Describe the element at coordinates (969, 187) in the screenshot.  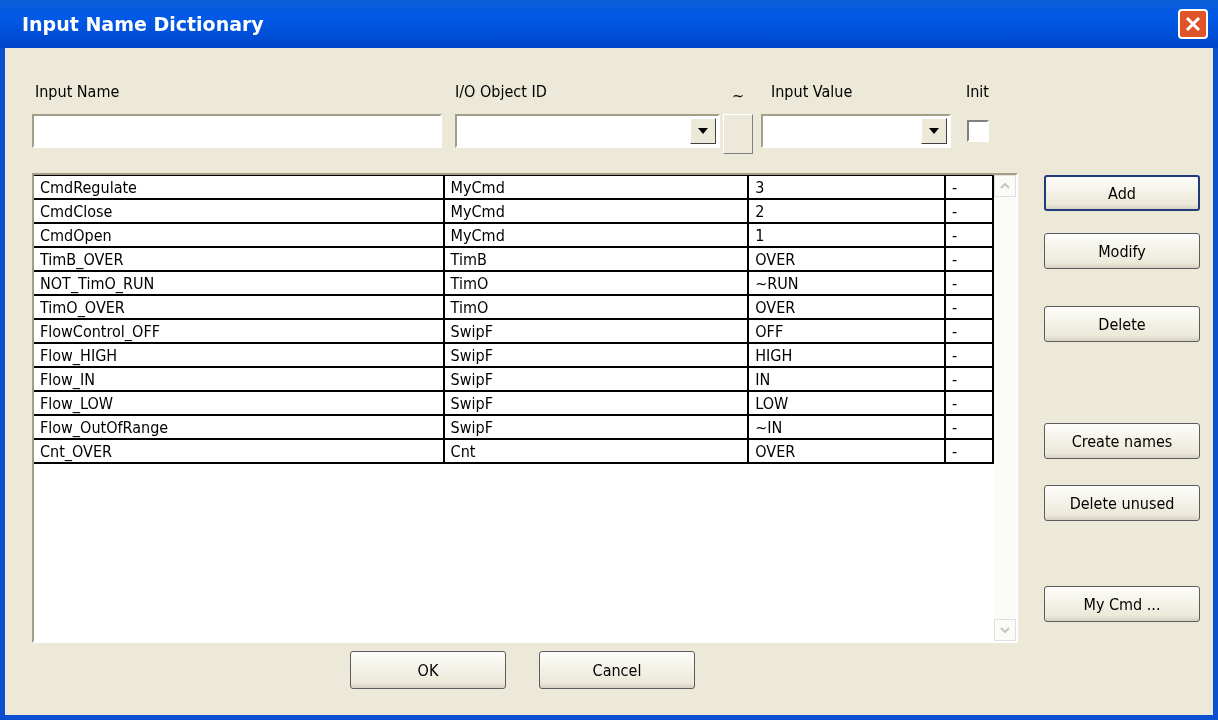
I see `table-cell: -` at that location.